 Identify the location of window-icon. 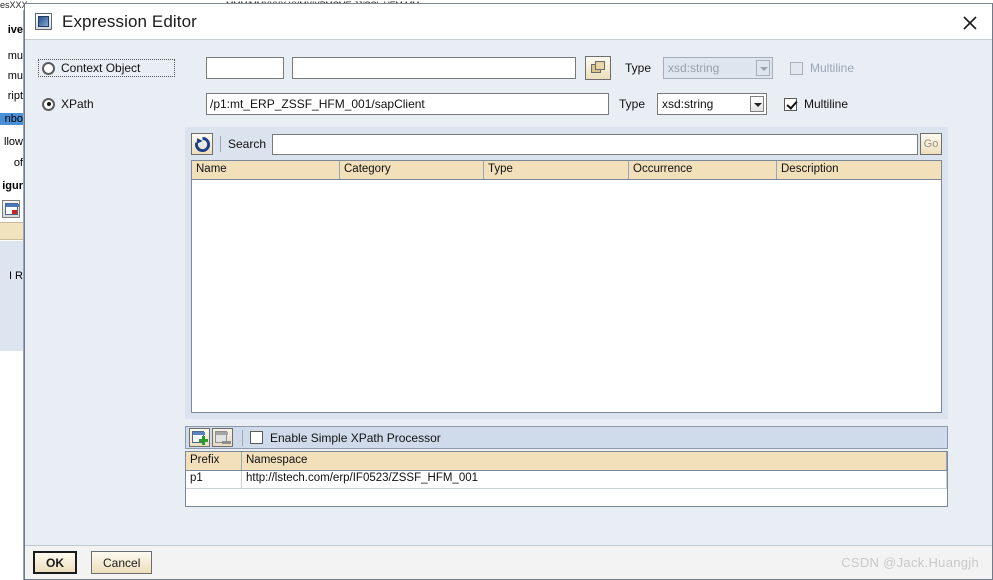
(44, 21).